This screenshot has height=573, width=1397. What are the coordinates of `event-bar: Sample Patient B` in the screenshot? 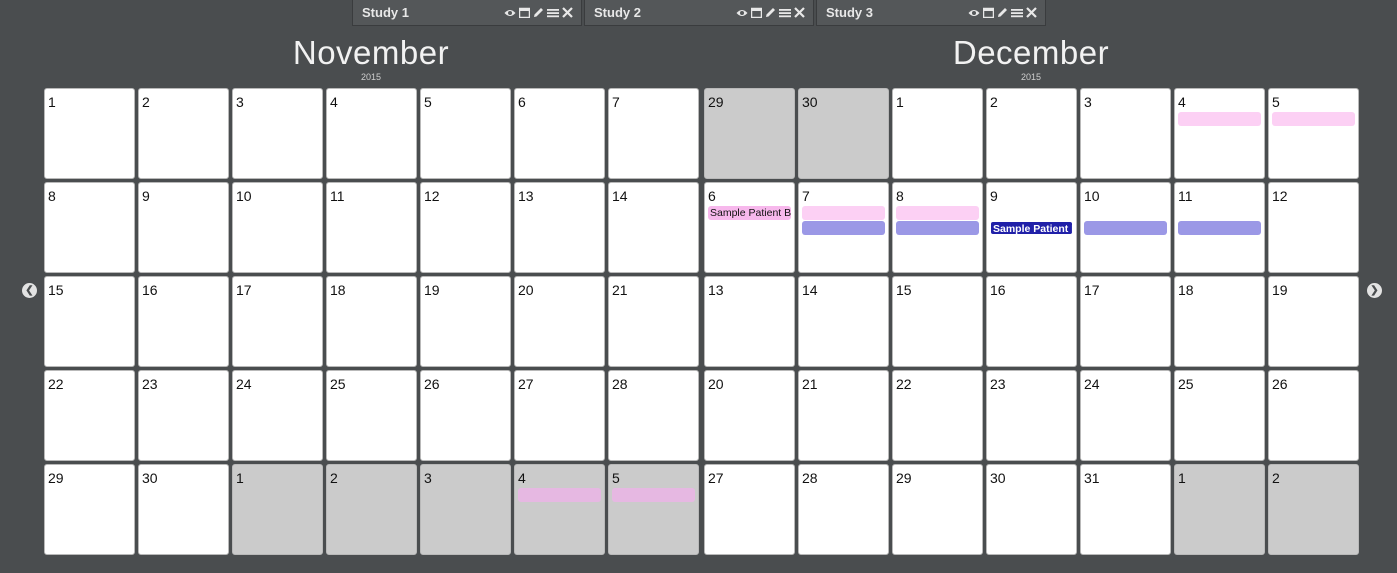 It's located at (749, 213).